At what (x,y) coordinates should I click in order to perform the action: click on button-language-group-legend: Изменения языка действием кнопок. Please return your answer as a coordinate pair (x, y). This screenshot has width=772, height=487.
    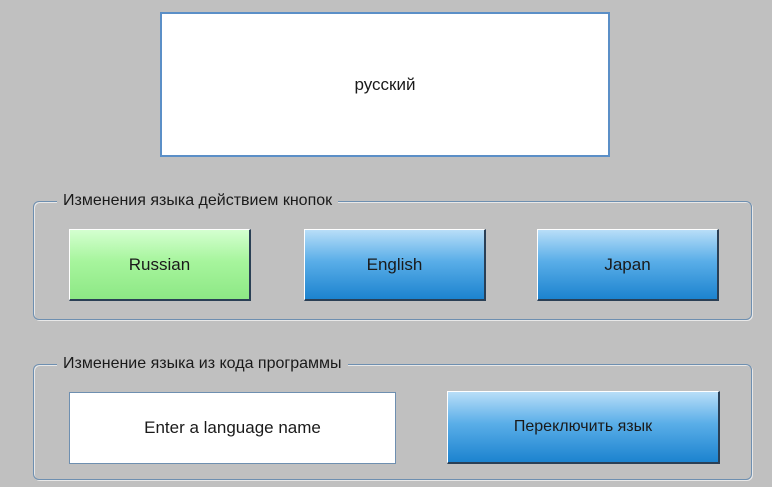
    Looking at the image, I should click on (198, 201).